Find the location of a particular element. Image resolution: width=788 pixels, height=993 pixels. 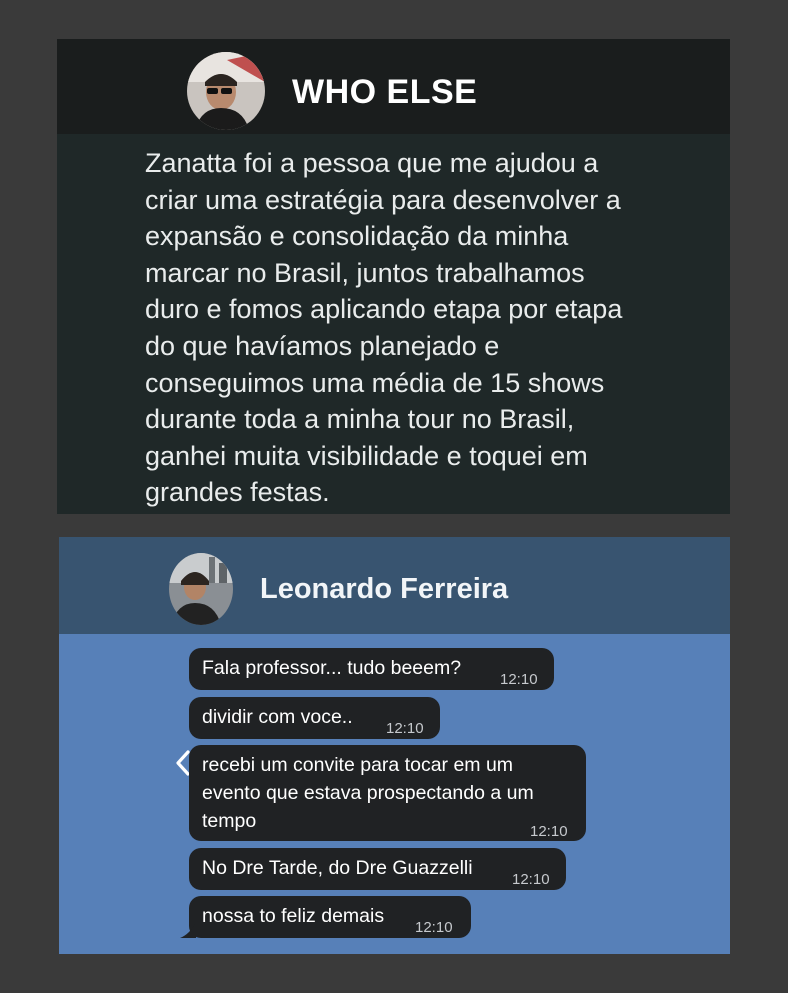

message-line: ganhei muita visibilidade e toquei em is located at coordinates (366, 455).